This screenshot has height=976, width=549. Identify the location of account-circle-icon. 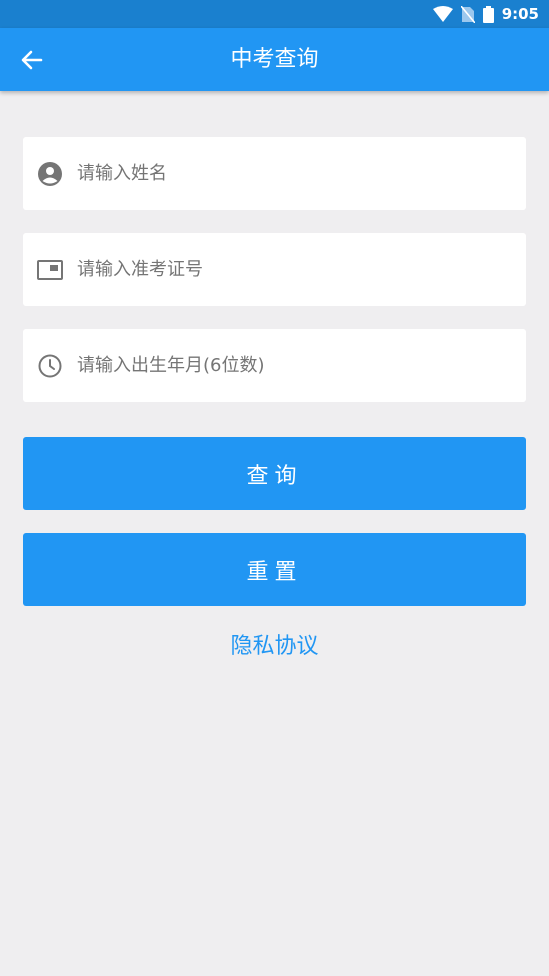
(50, 174).